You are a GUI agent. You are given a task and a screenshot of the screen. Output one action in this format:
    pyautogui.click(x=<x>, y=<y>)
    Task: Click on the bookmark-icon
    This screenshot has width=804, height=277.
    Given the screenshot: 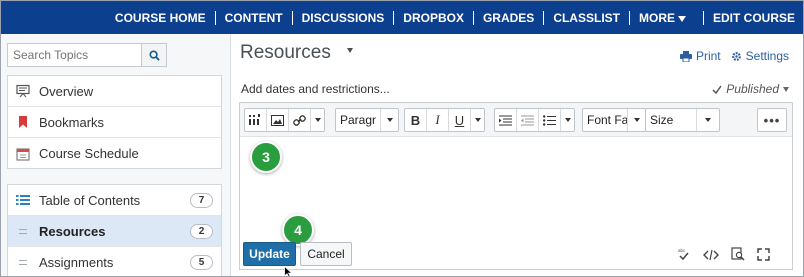 What is the action you would take?
    pyautogui.click(x=23, y=122)
    